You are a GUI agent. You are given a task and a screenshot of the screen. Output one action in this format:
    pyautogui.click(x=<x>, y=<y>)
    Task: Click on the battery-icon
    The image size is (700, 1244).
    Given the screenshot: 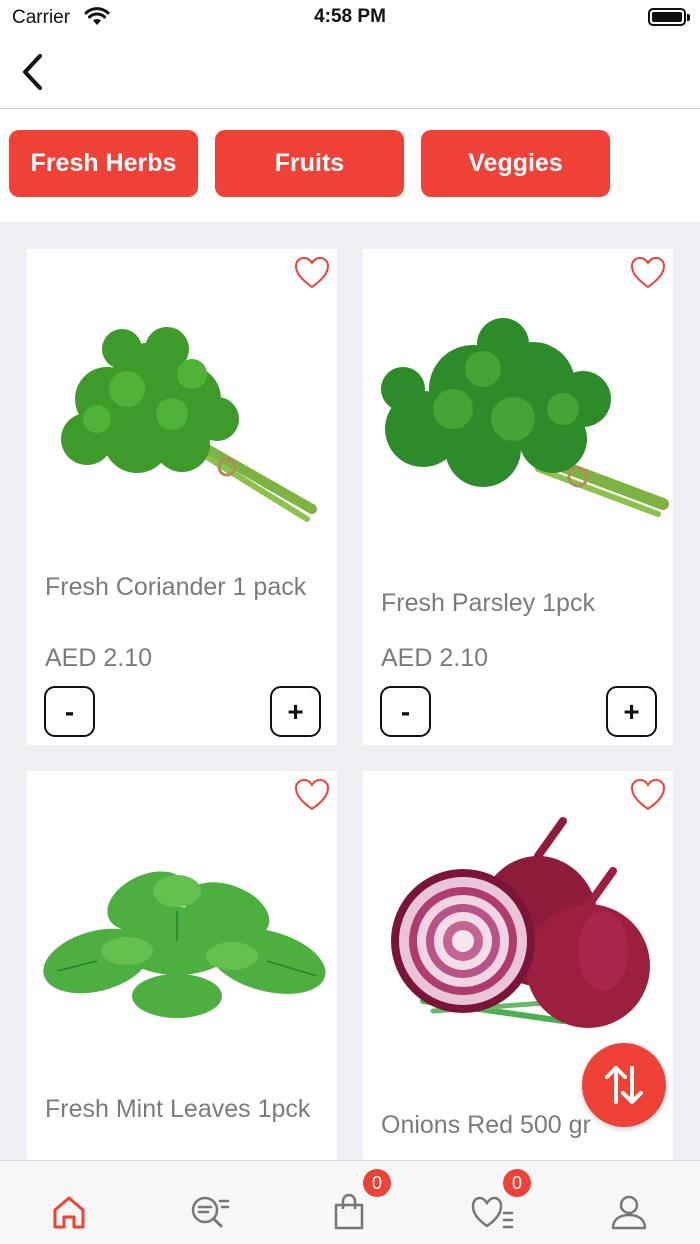 What is the action you would take?
    pyautogui.click(x=669, y=17)
    